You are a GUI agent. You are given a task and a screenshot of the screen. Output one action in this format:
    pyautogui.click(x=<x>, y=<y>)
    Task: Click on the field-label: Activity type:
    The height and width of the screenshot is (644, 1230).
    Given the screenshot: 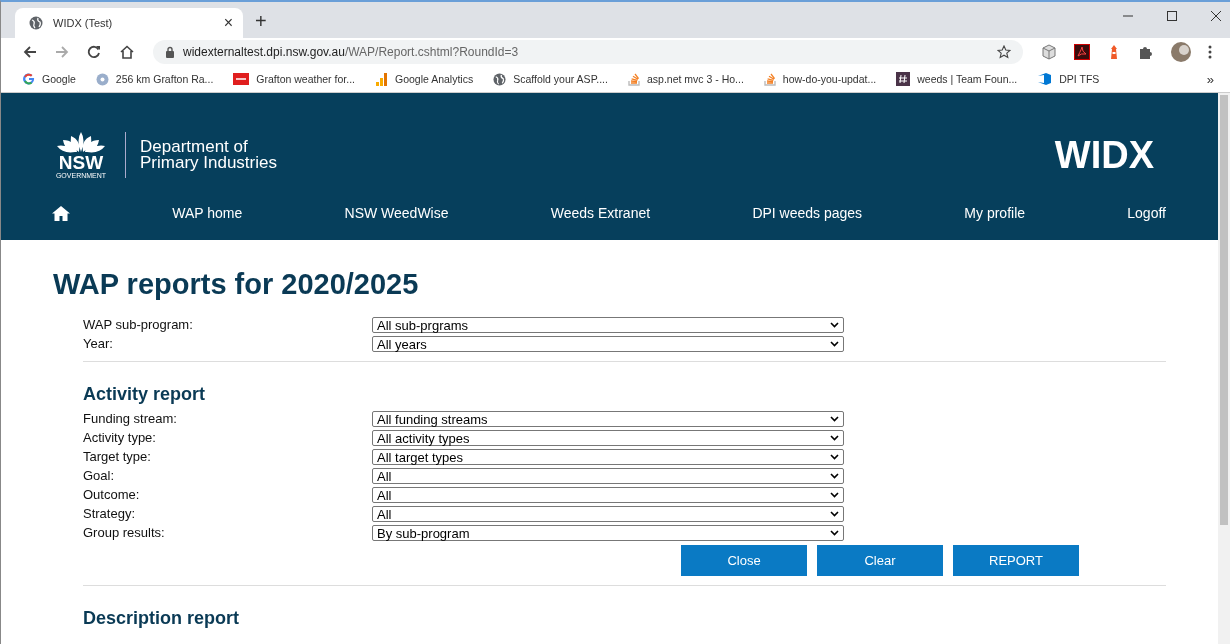 What is the action you would take?
    pyautogui.click(x=120, y=438)
    